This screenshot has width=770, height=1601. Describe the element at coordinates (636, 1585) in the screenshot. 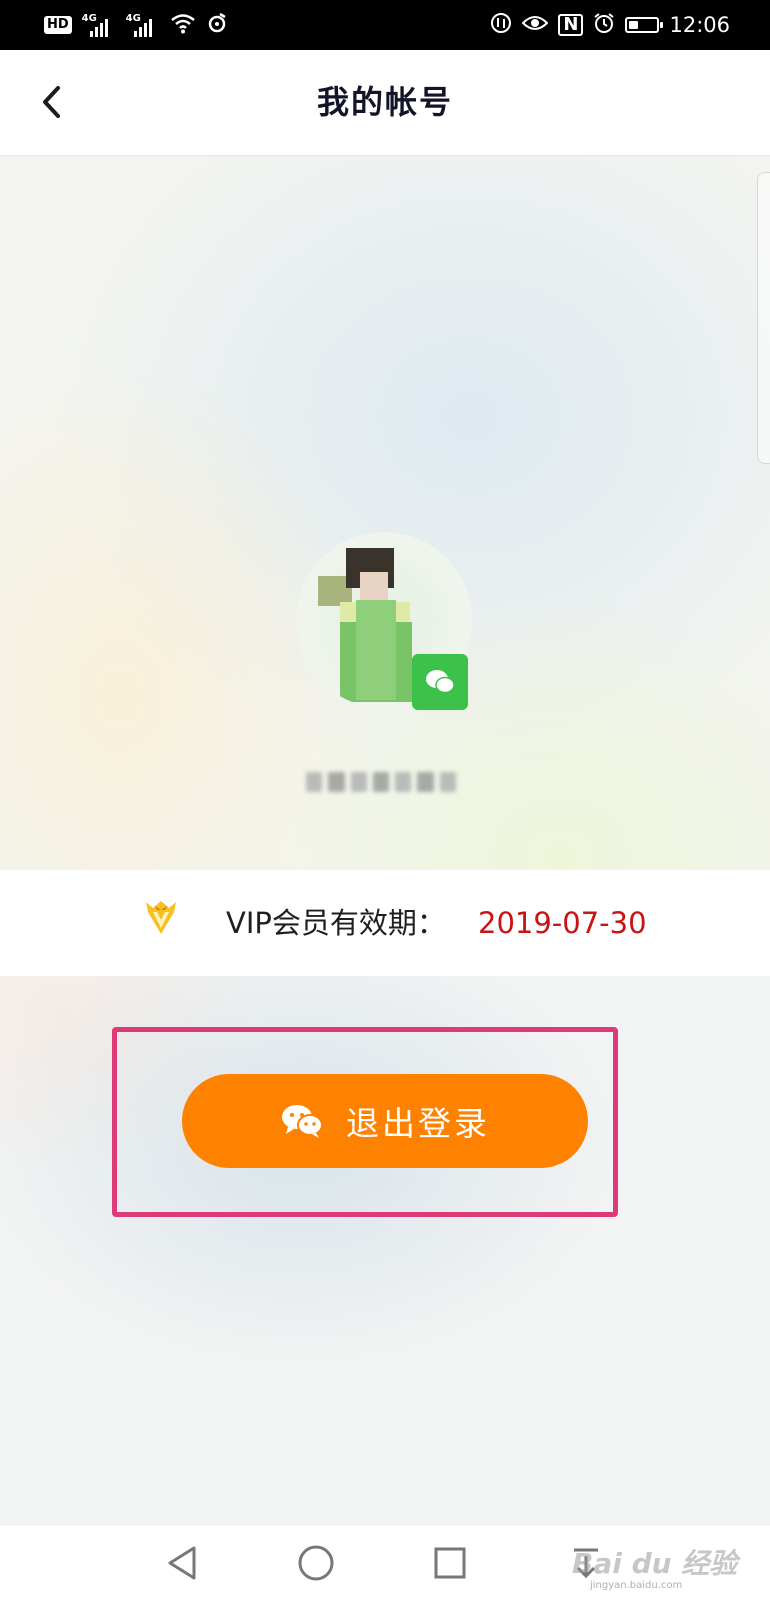

I see `baidu-watermark-url: jingyan.baidu.com` at that location.